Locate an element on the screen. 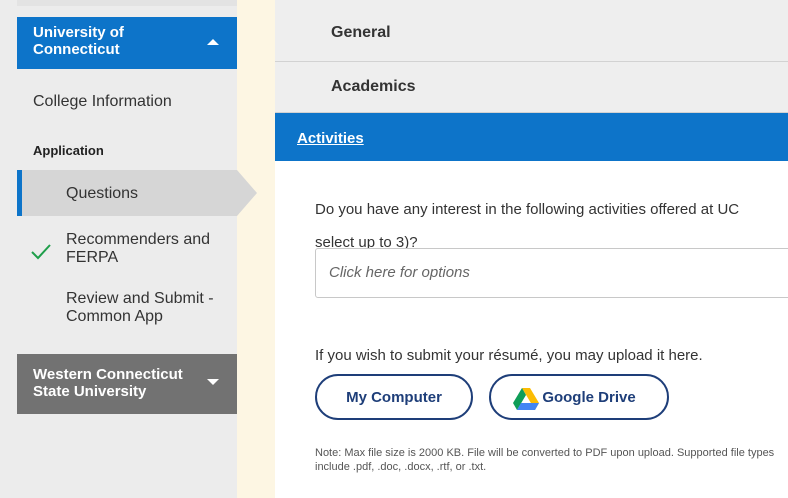 This screenshot has width=788, height=498. activities-options-select: Click here for options is located at coordinates (551, 273).